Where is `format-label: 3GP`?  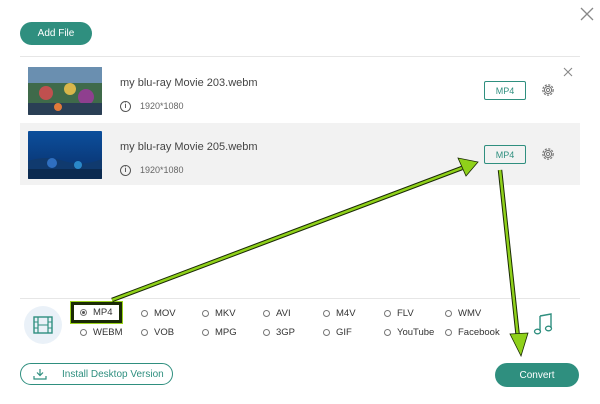 format-label: 3GP is located at coordinates (286, 332).